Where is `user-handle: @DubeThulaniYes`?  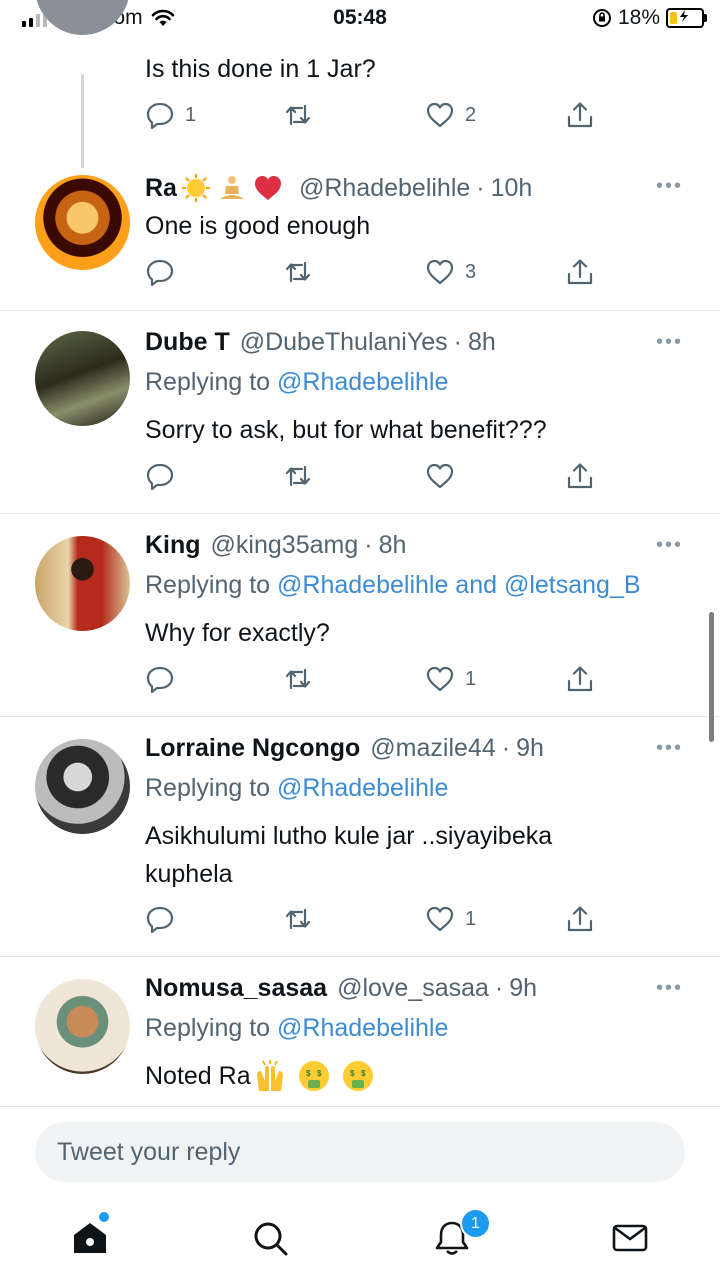
user-handle: @DubeThulaniYes is located at coordinates (343, 342).